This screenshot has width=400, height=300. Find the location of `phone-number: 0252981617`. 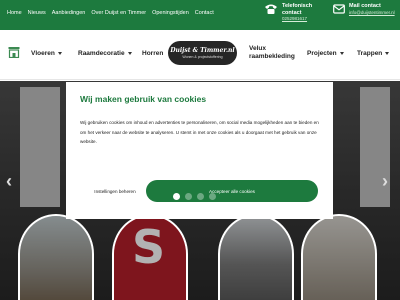

phone-number: 0252981617 is located at coordinates (297, 19).